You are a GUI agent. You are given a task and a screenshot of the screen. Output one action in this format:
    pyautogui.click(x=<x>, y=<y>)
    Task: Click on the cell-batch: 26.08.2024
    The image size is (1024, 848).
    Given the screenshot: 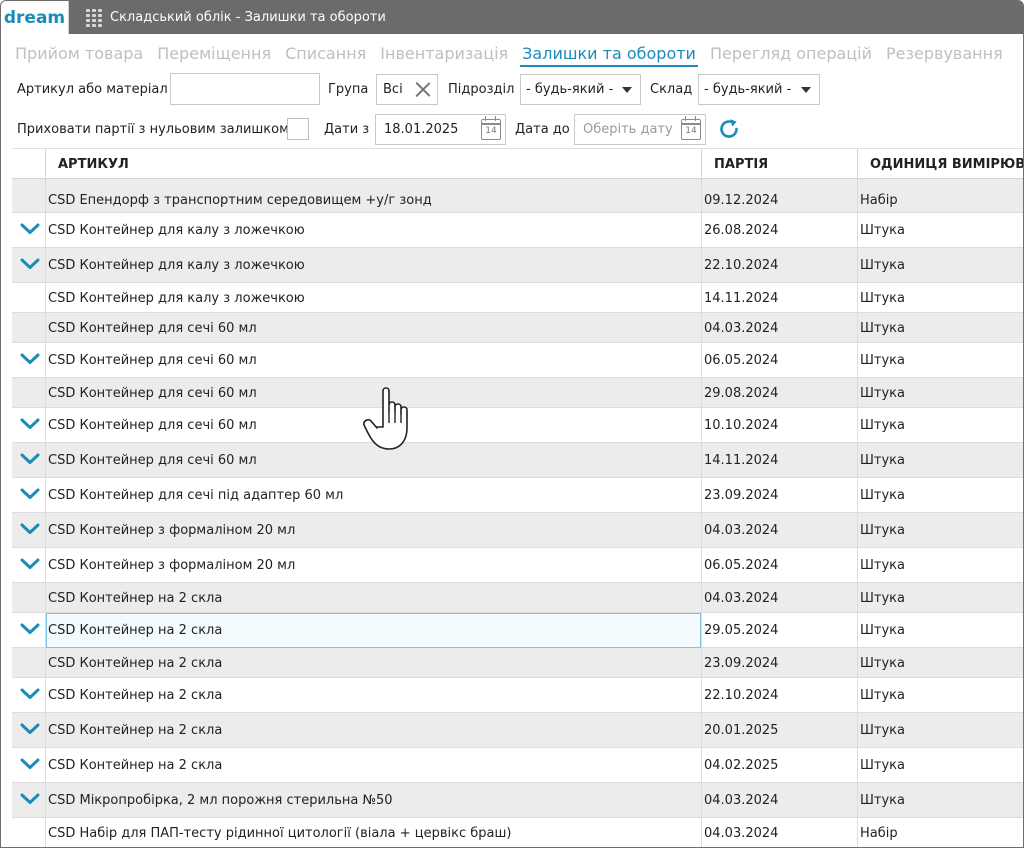 What is the action you would take?
    pyautogui.click(x=741, y=230)
    